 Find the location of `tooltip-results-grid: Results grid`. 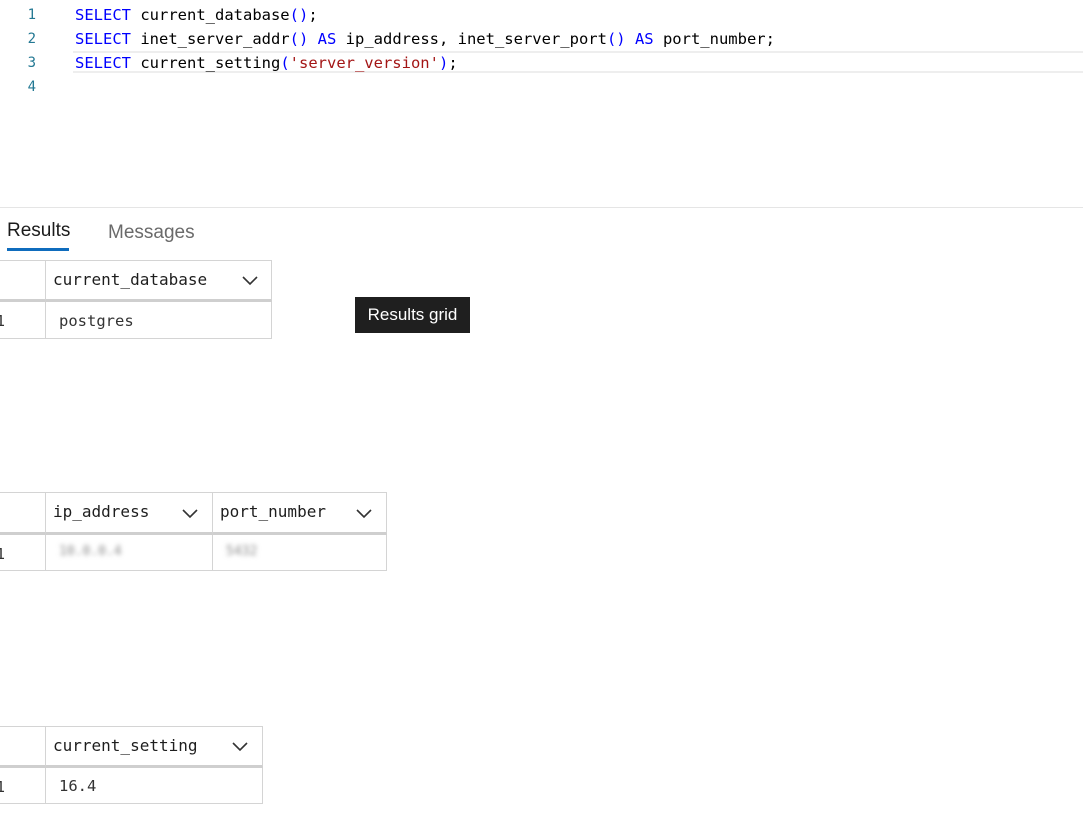

tooltip-results-grid: Results grid is located at coordinates (412, 315).